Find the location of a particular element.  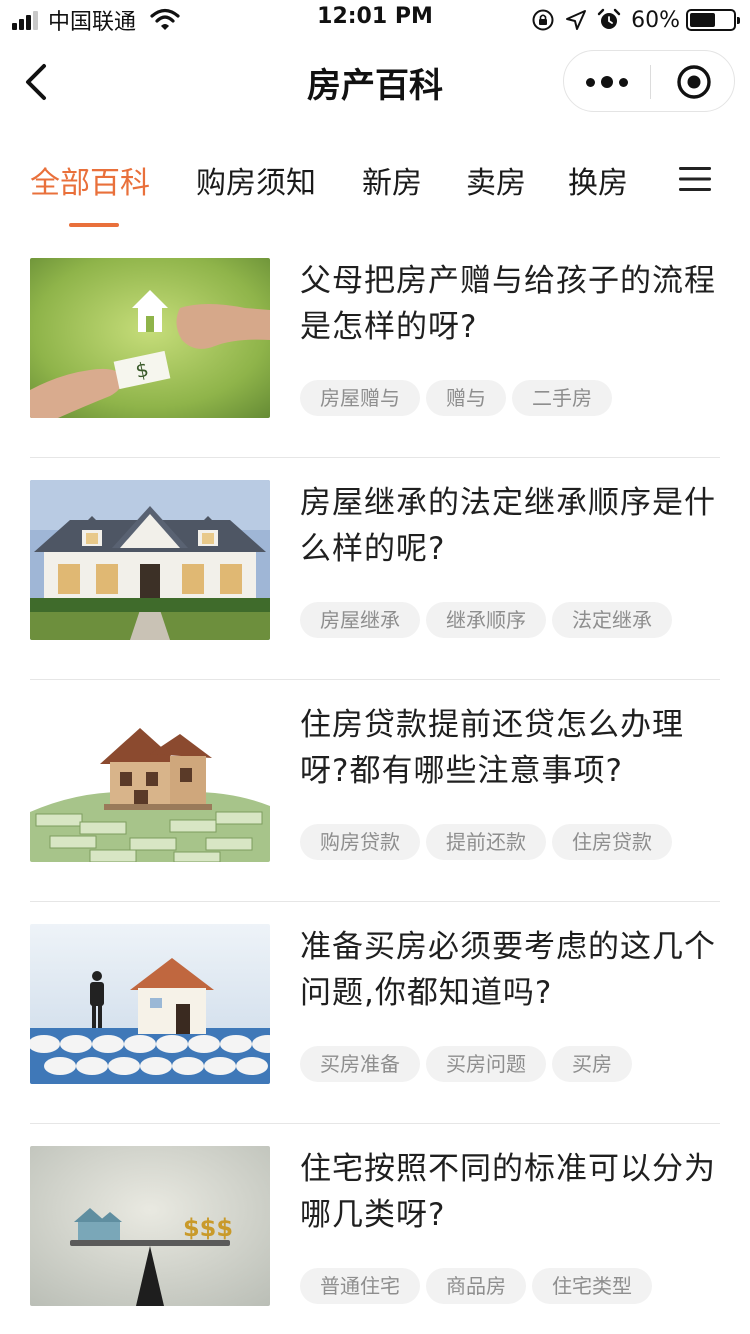

status-right: 60% is located at coordinates (635, 20).